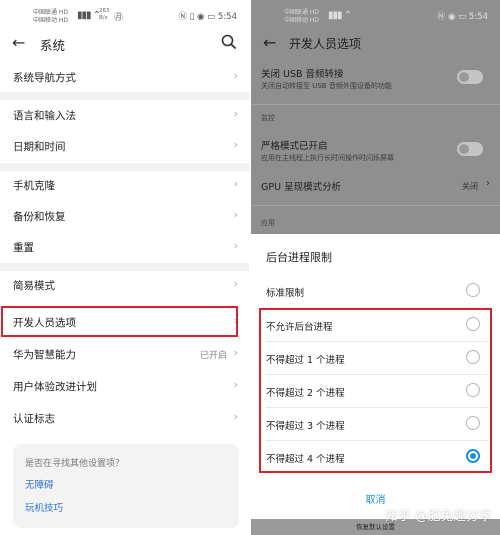 This screenshot has width=500, height=535. What do you see at coordinates (119, 321) in the screenshot?
I see `developer-highlight-box` at bounding box center [119, 321].